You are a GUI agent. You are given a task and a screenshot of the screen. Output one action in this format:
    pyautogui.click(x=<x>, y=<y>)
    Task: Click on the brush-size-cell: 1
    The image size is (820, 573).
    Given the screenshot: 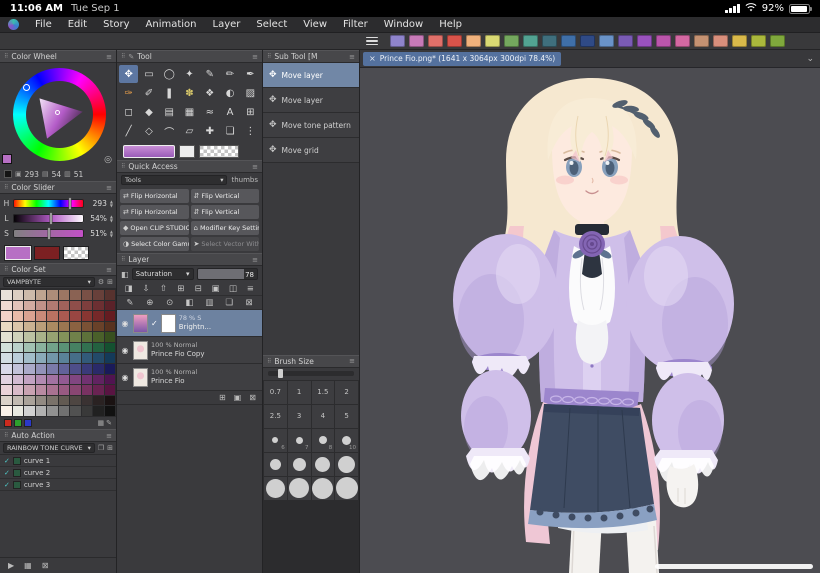 What is the action you would take?
    pyautogui.click(x=299, y=392)
    